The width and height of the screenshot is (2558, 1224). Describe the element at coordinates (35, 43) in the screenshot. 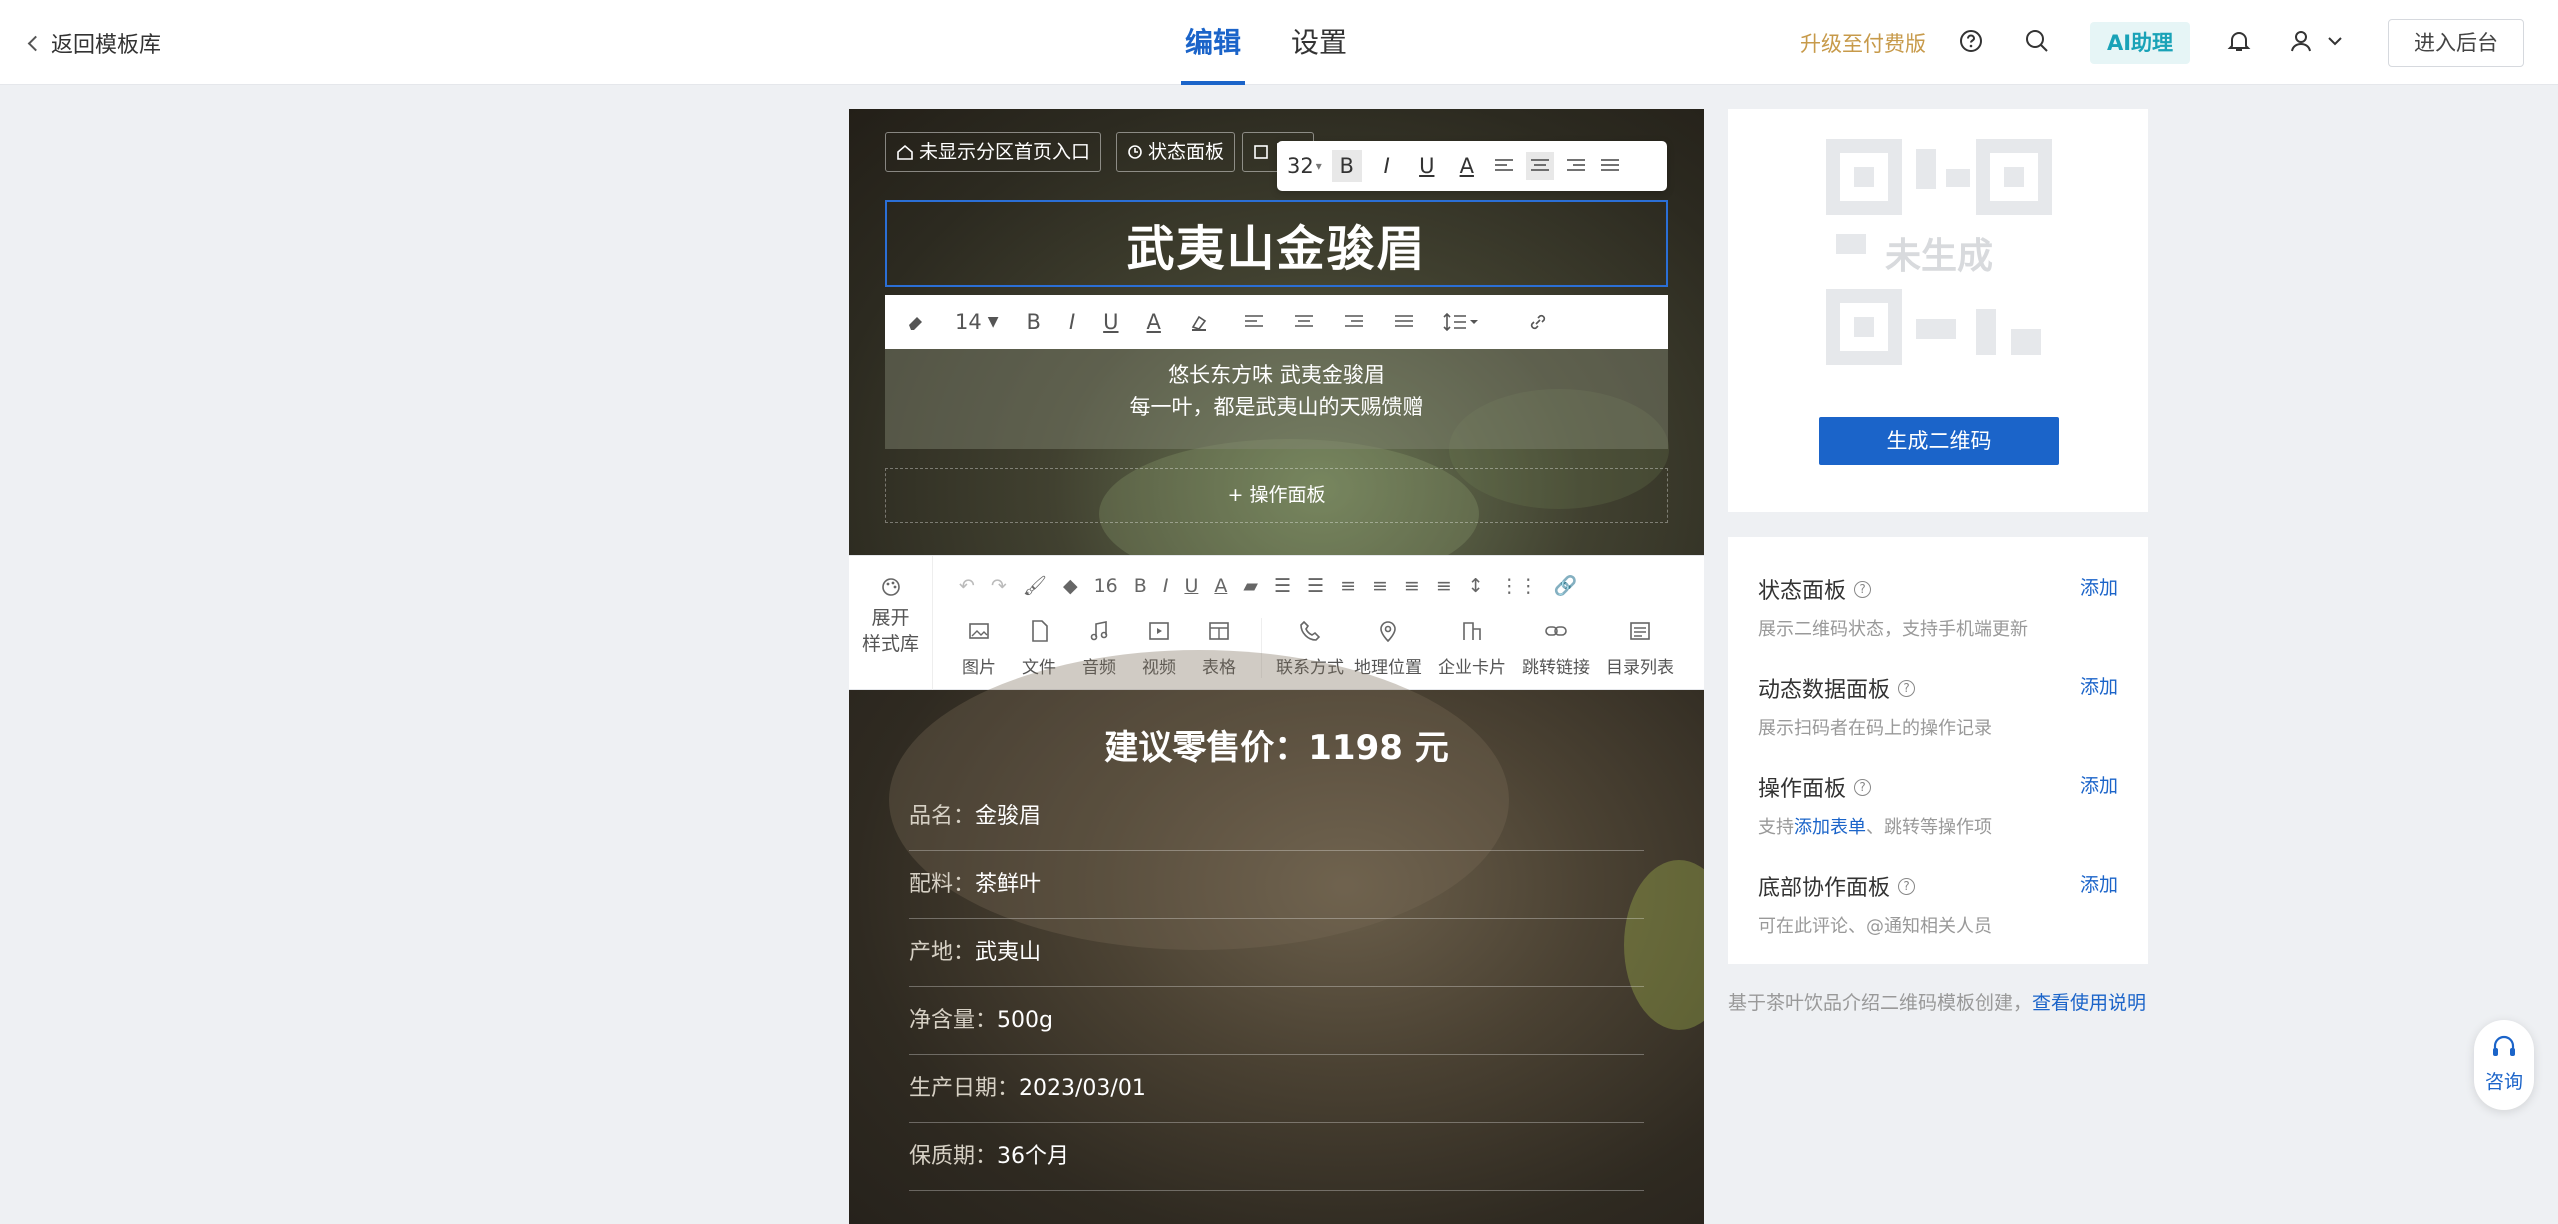

I see `chevron-left-icon` at that location.